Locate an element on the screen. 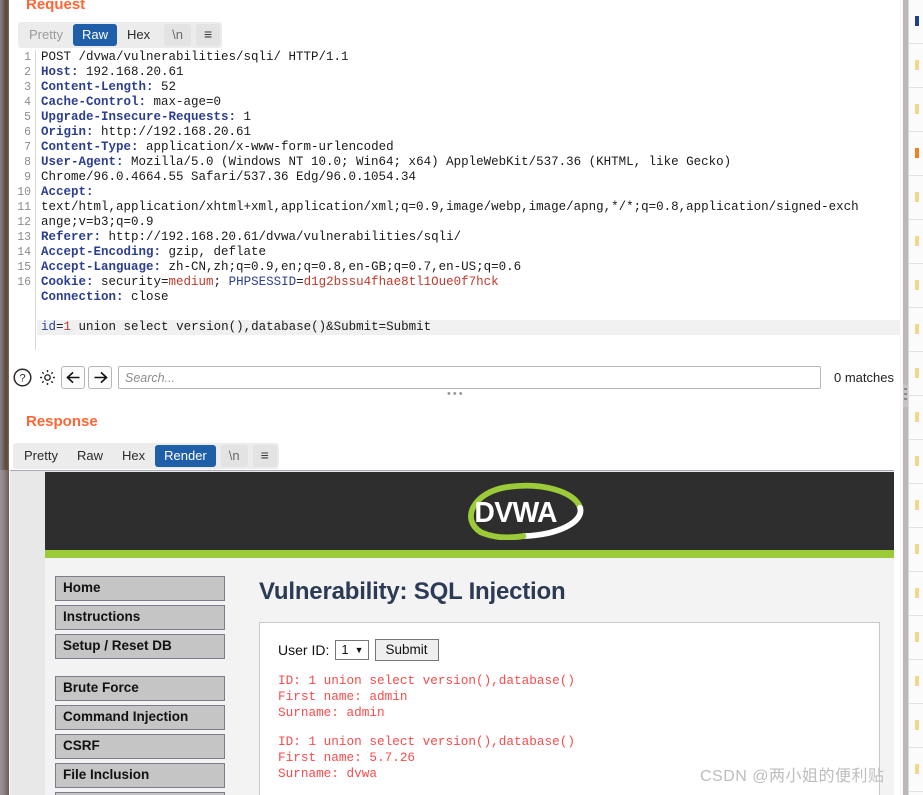  search-previous-button is located at coordinates (73, 377).